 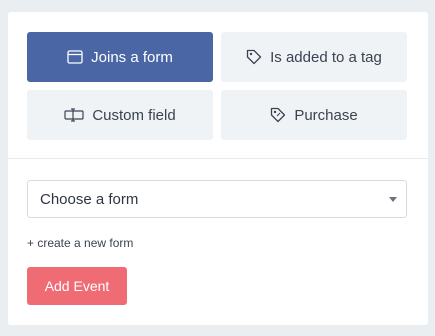 I want to click on event-type-joins-form: Joins a form, so click(x=120, y=57).